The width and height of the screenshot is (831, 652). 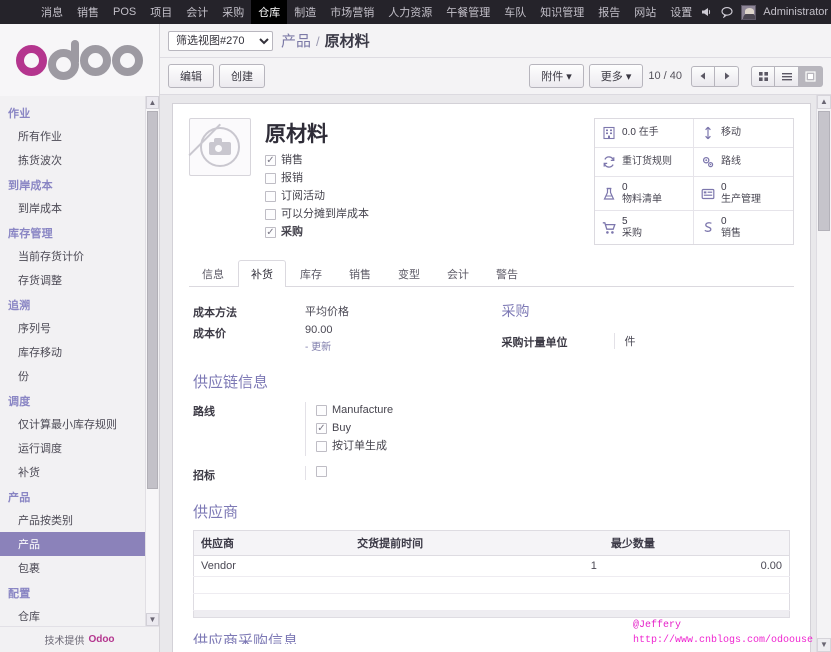 What do you see at coordinates (644, 194) in the screenshot?
I see `stat-button-bom: 0 物料清单` at bounding box center [644, 194].